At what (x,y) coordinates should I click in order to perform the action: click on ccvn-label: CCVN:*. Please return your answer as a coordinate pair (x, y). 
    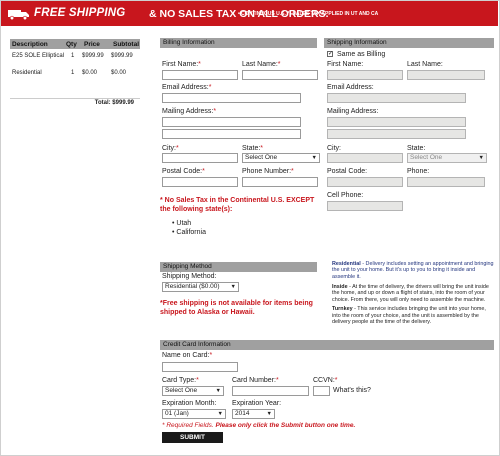
    Looking at the image, I should click on (325, 380).